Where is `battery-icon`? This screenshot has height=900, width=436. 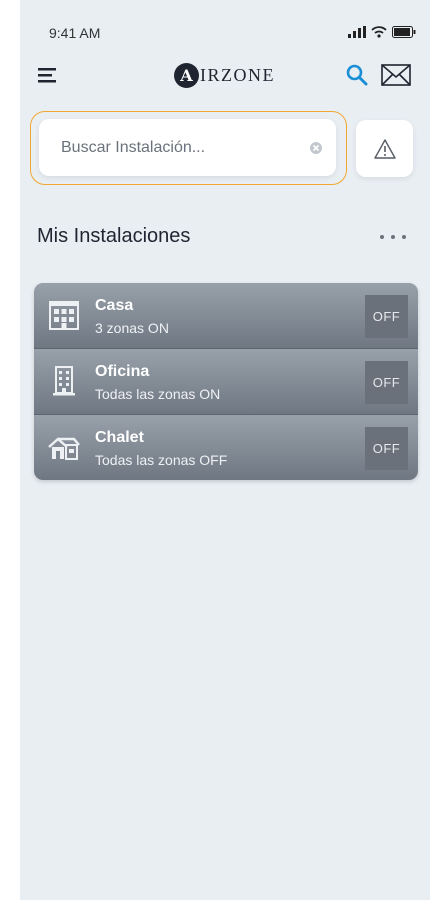
battery-icon is located at coordinates (404, 32).